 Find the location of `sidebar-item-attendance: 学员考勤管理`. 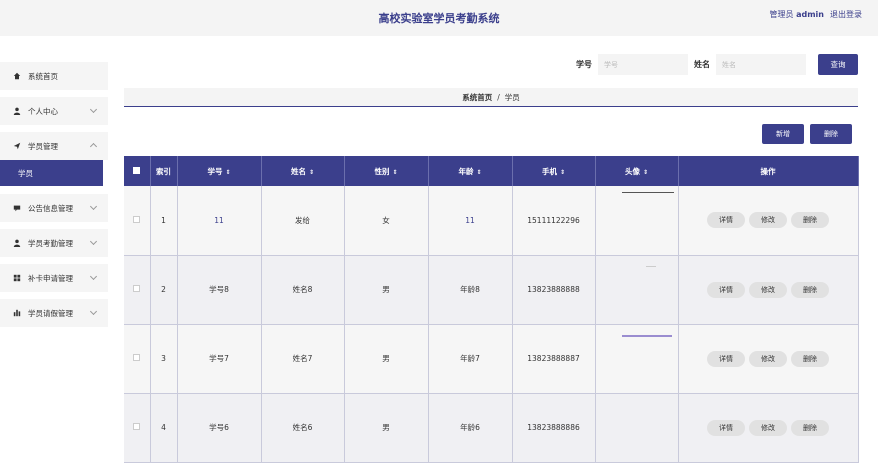

sidebar-item-attendance: 学员考勤管理 is located at coordinates (54, 243).